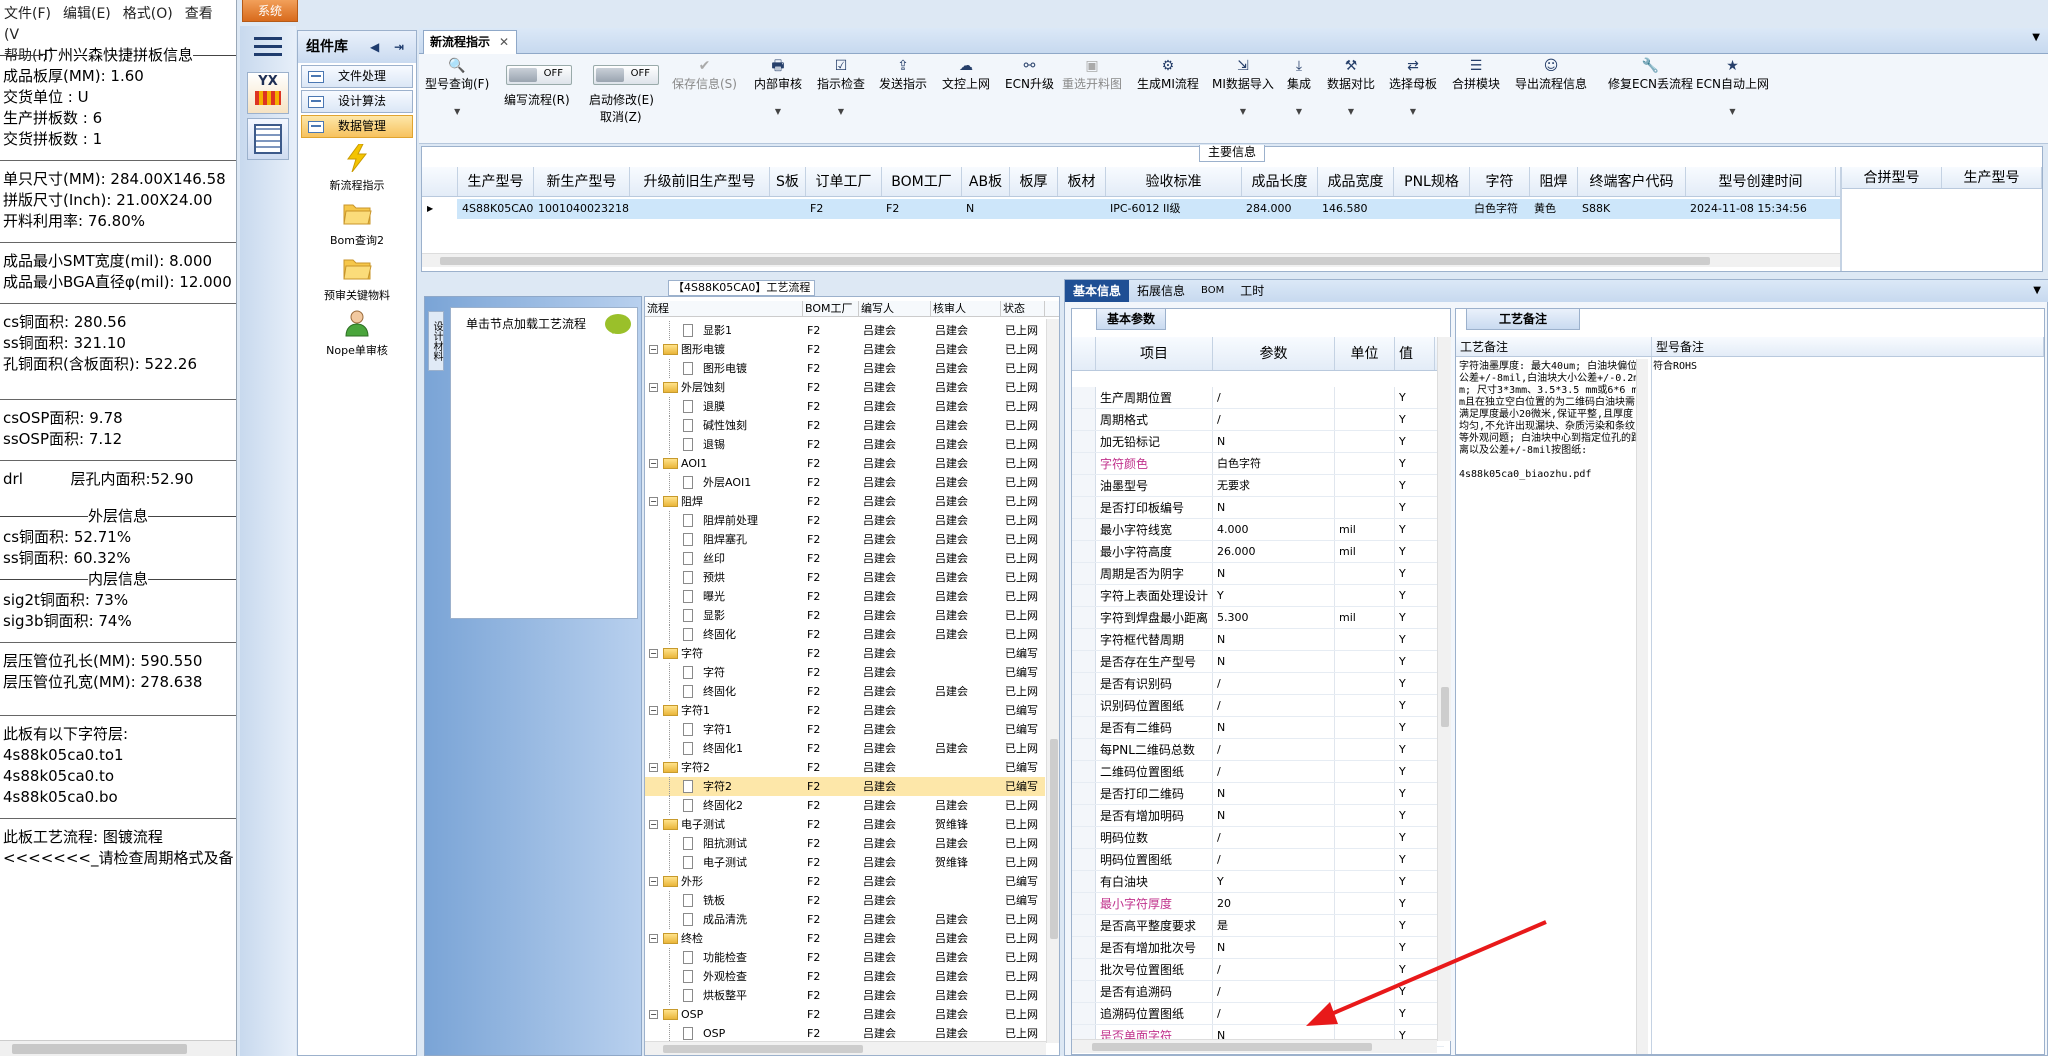  I want to click on tab-extended-info: 拓展信息, so click(1161, 291).